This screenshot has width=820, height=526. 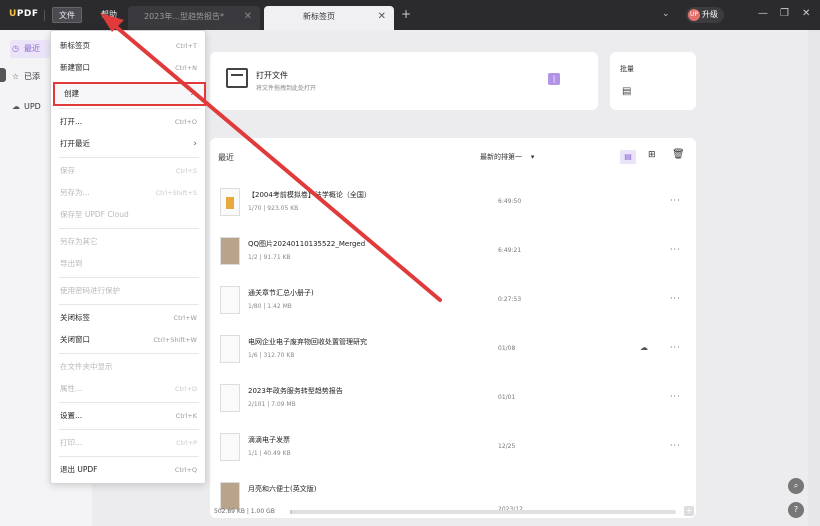 I want to click on menu-item-shortcut: Ctrl+Shift+S, so click(x=176, y=193).